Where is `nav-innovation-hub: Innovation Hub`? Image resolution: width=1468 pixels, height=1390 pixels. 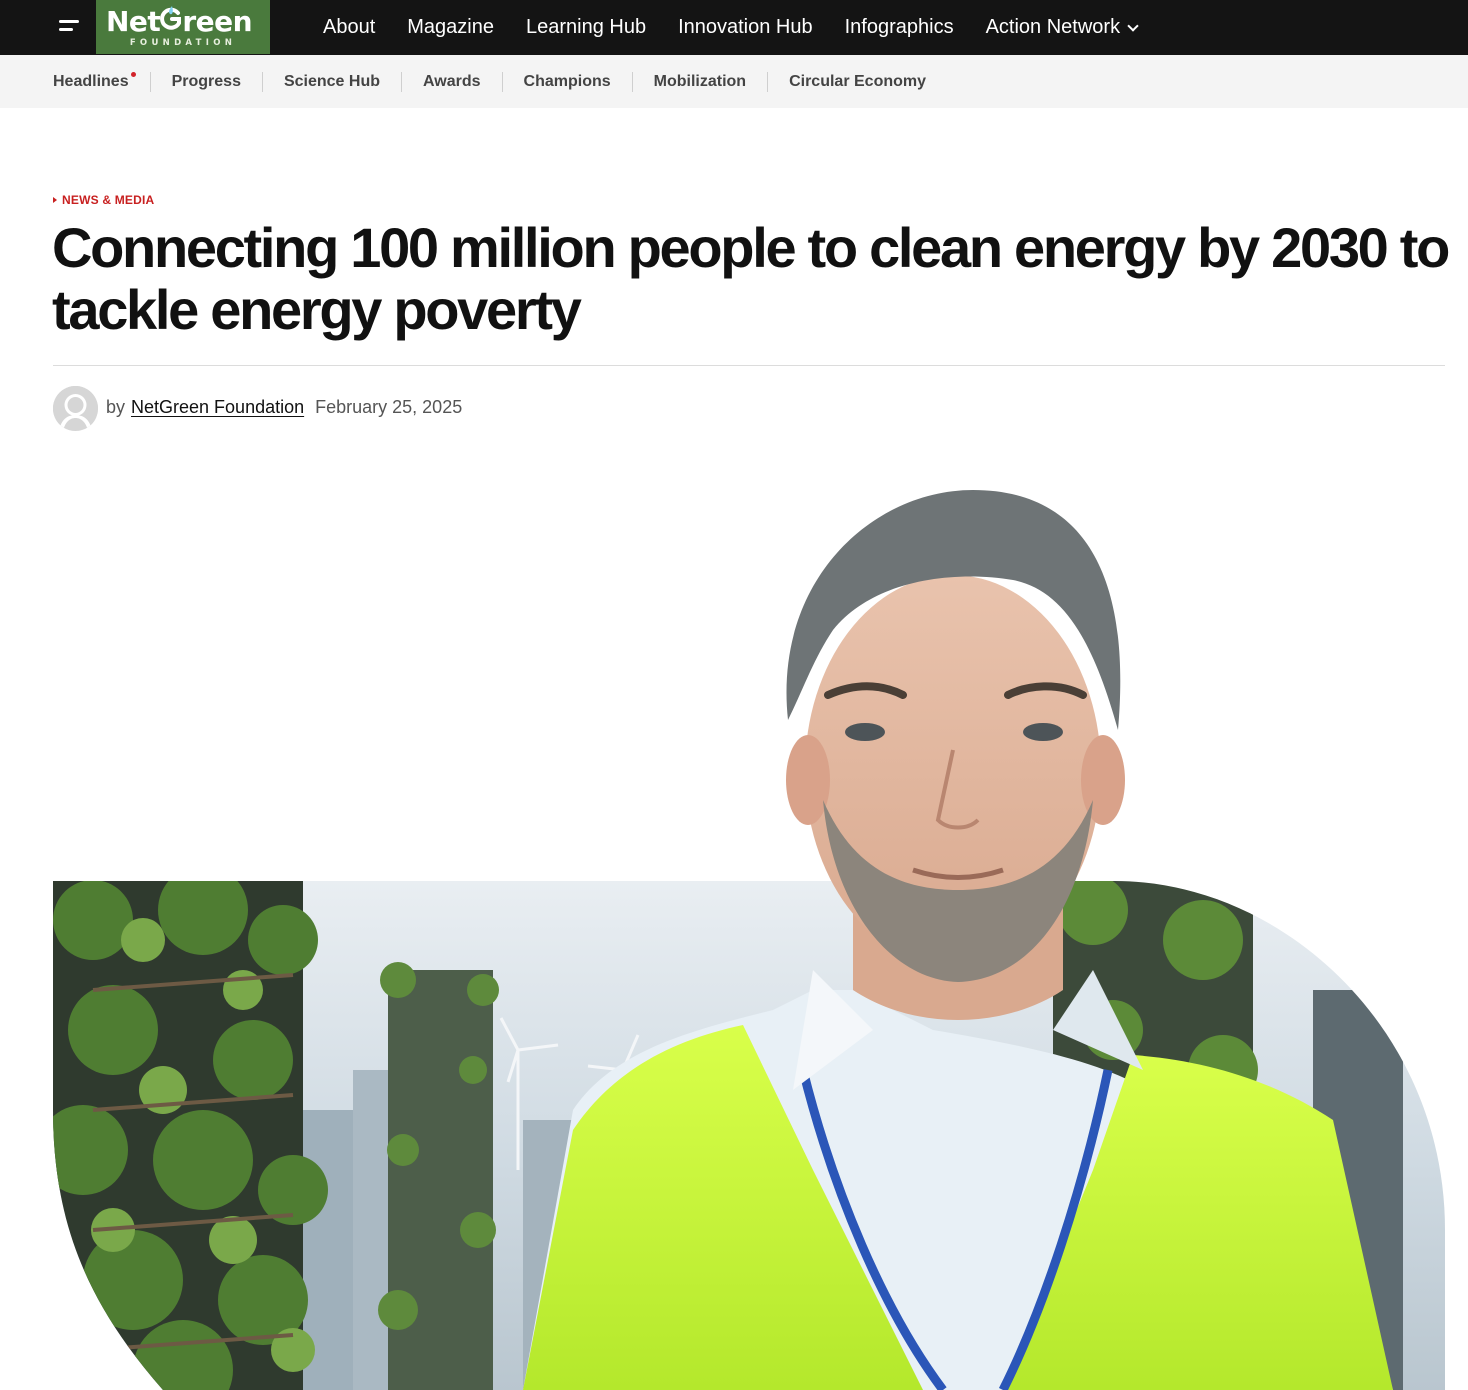
nav-innovation-hub: Innovation Hub is located at coordinates (745, 27).